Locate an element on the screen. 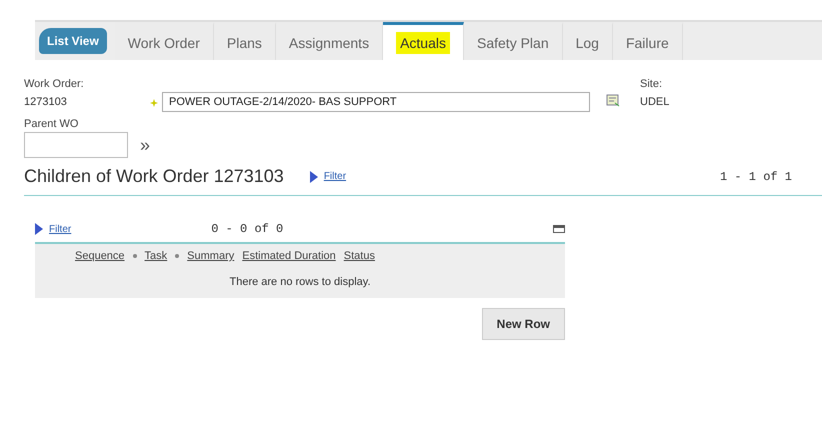 The image size is (822, 422). tab: Actuals is located at coordinates (423, 41).